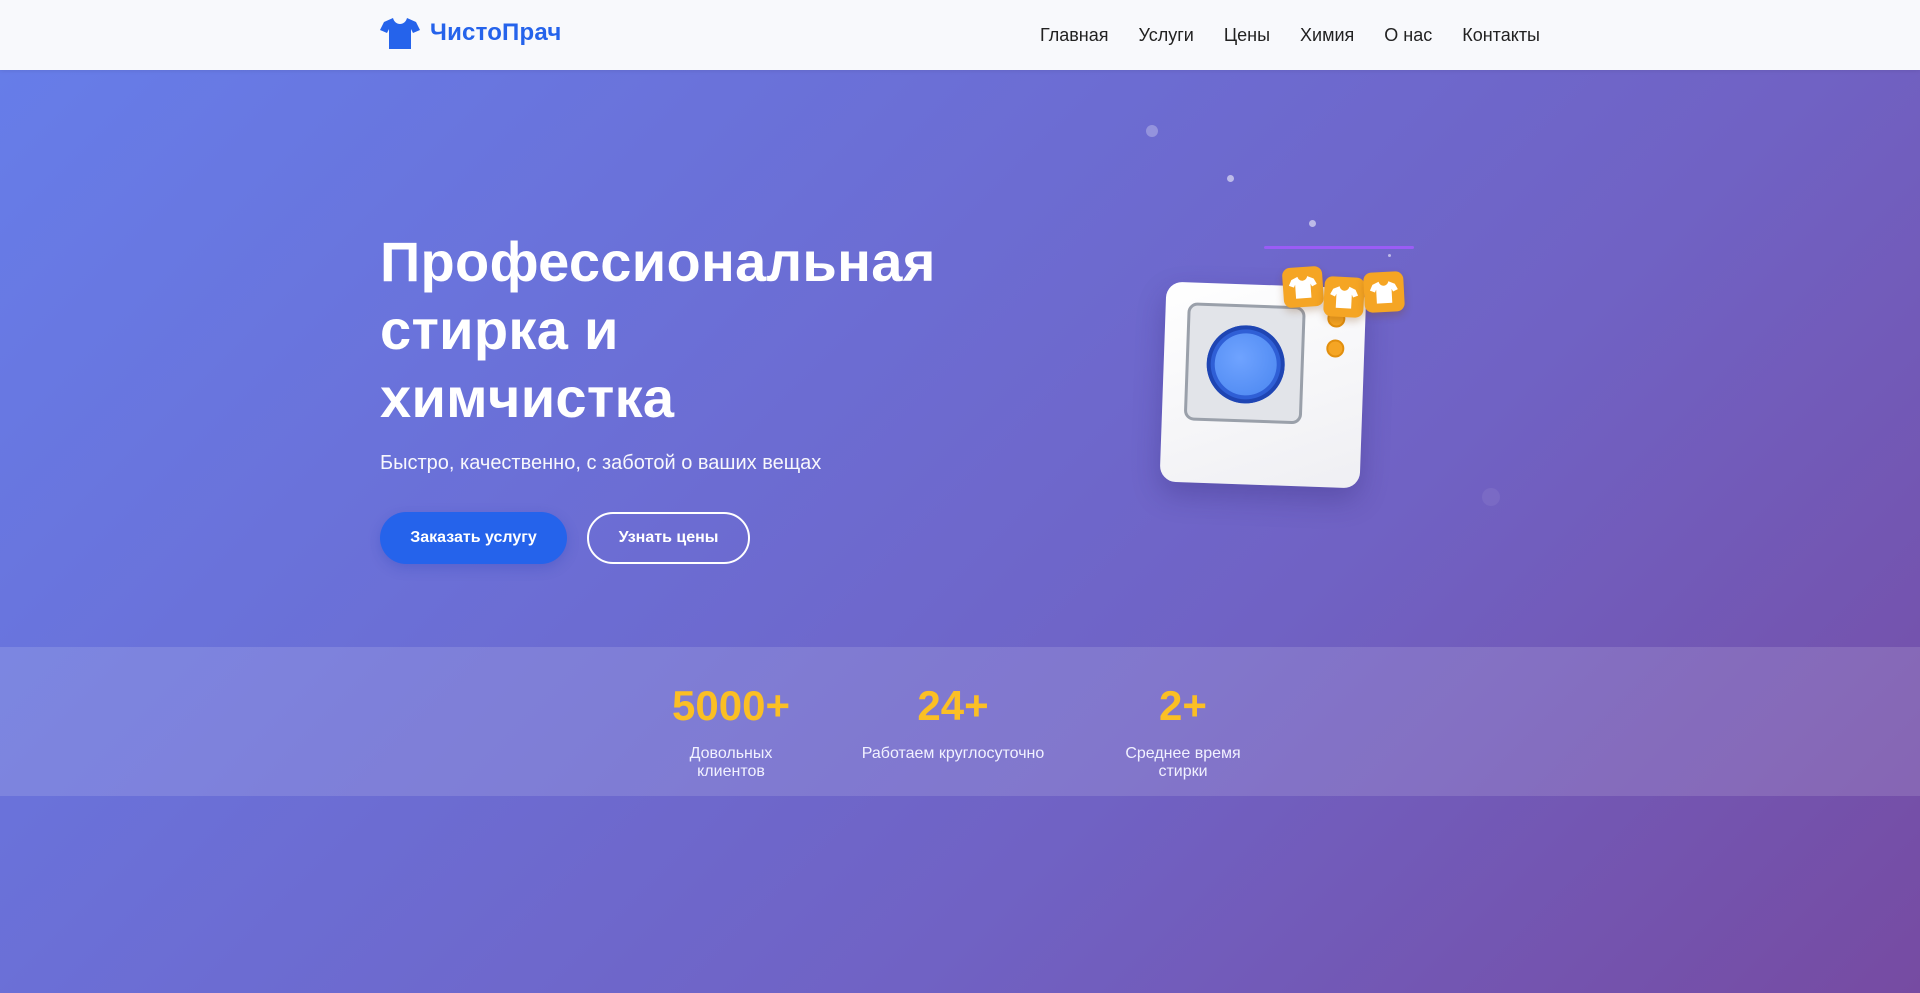 The image size is (1920, 993). I want to click on stat-label: Работаем круглосуточно, so click(953, 753).